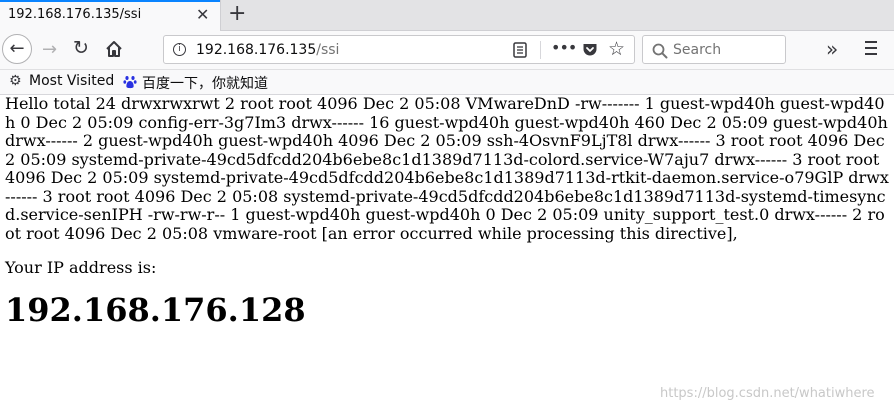  What do you see at coordinates (49, 49) in the screenshot?
I see `forward-icon: →` at bounding box center [49, 49].